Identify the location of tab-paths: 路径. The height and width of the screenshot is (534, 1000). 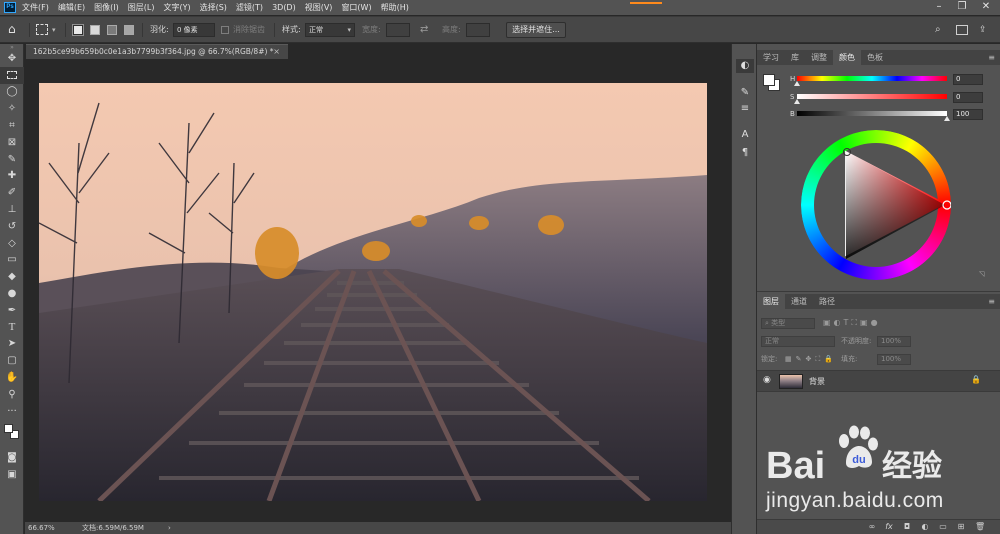
(827, 301).